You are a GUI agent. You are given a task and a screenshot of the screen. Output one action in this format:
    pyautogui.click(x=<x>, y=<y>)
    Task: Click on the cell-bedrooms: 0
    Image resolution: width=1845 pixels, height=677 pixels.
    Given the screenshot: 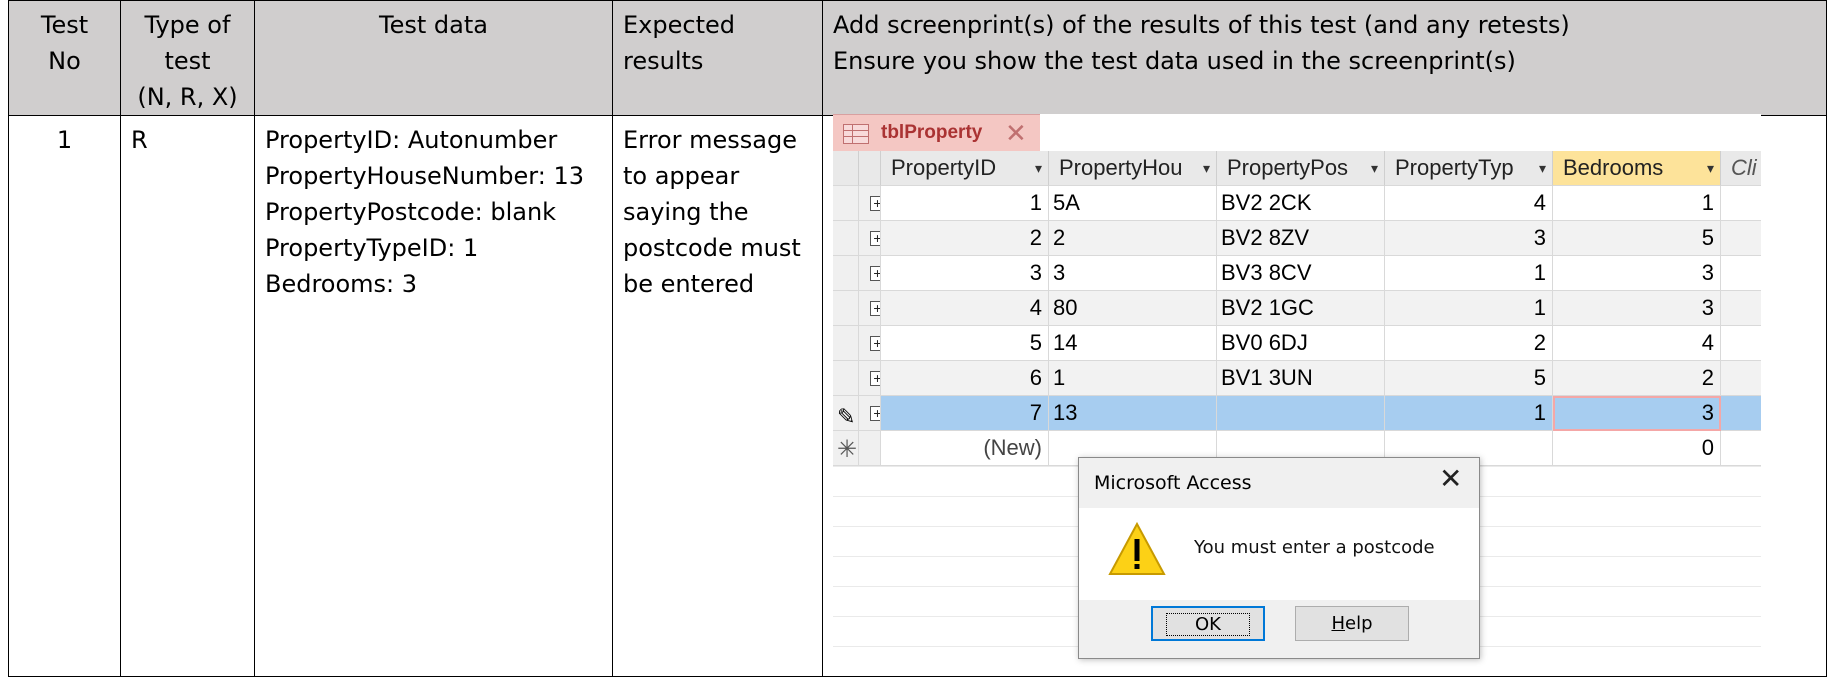 What is the action you would take?
    pyautogui.click(x=1637, y=448)
    